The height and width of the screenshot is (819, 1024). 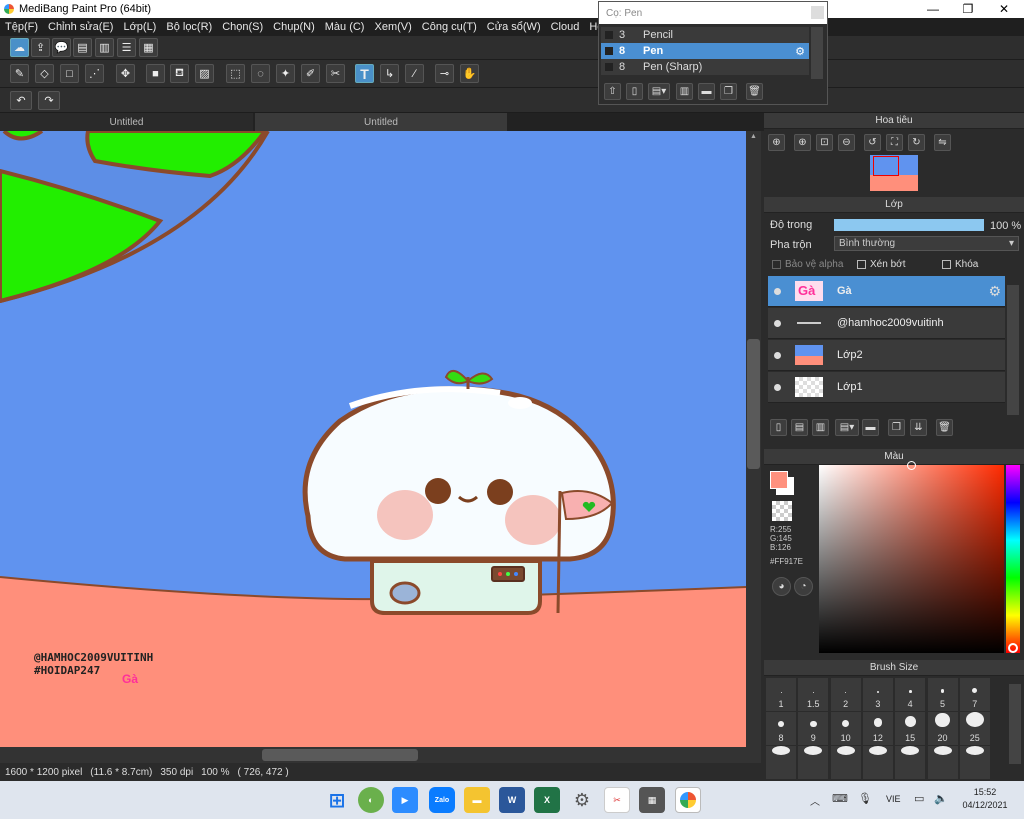 What do you see at coordinates (886, 291) in the screenshot?
I see `layer-item-ga: Gà Gà ⚙` at bounding box center [886, 291].